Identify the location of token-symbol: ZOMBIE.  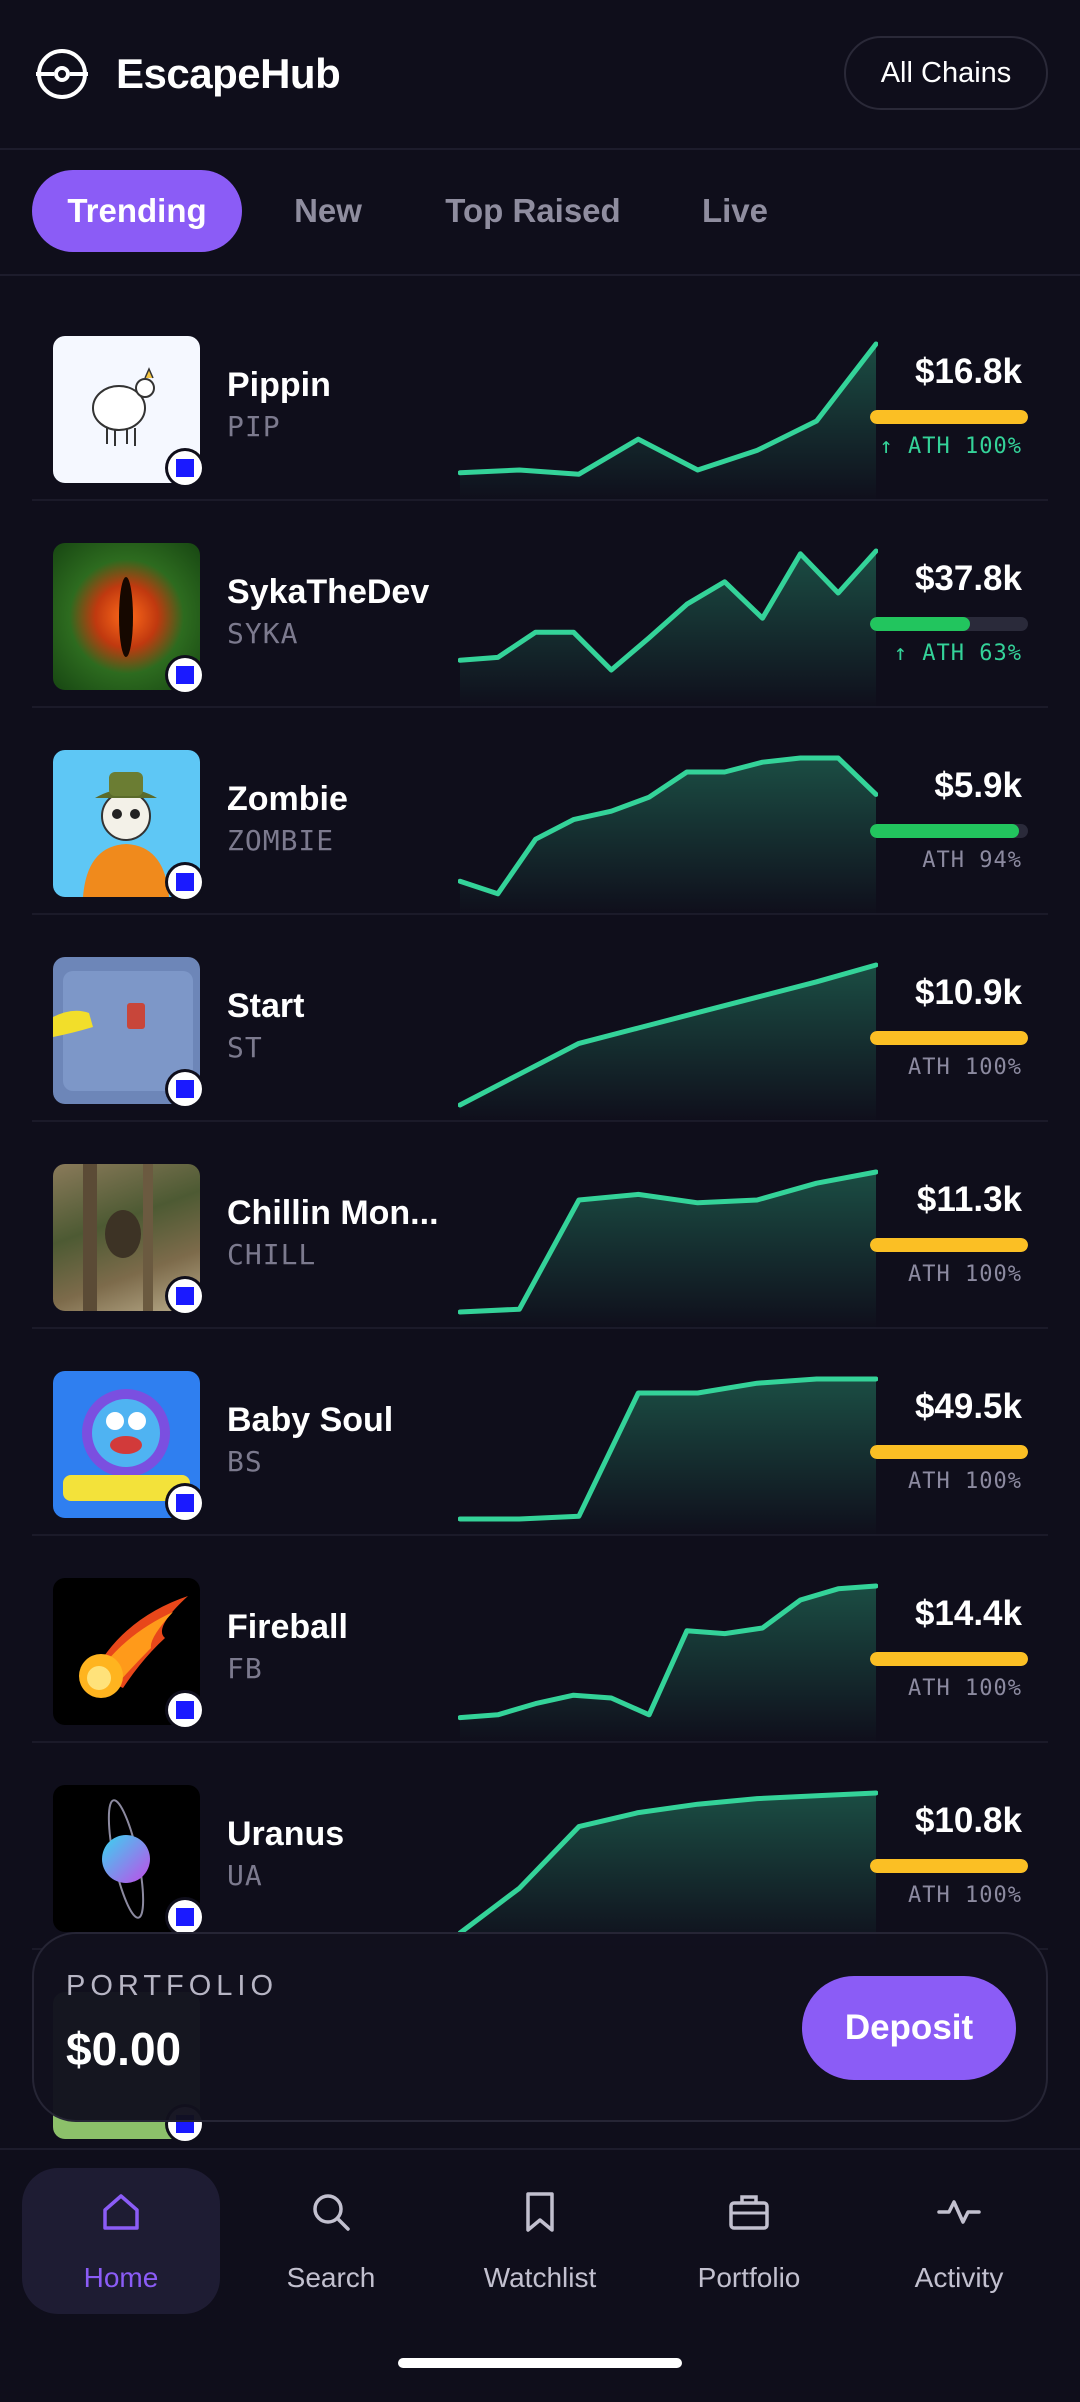
(281, 840).